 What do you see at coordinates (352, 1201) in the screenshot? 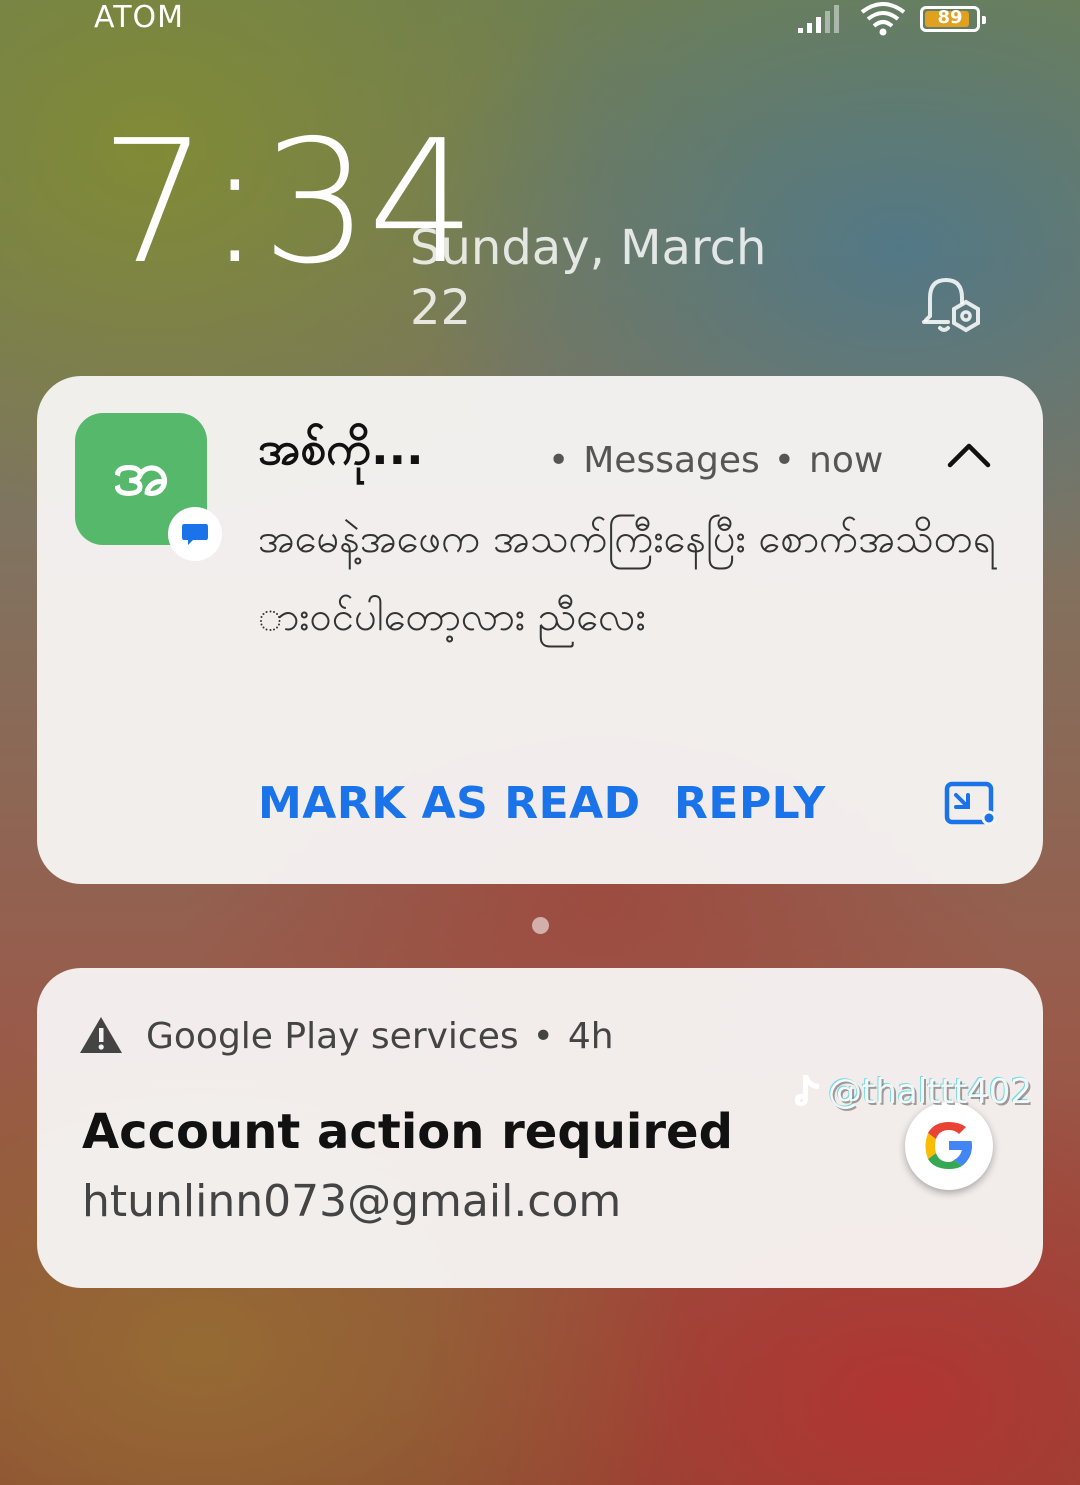
I see `google-account-email: htunlinn073@gmail.com` at bounding box center [352, 1201].